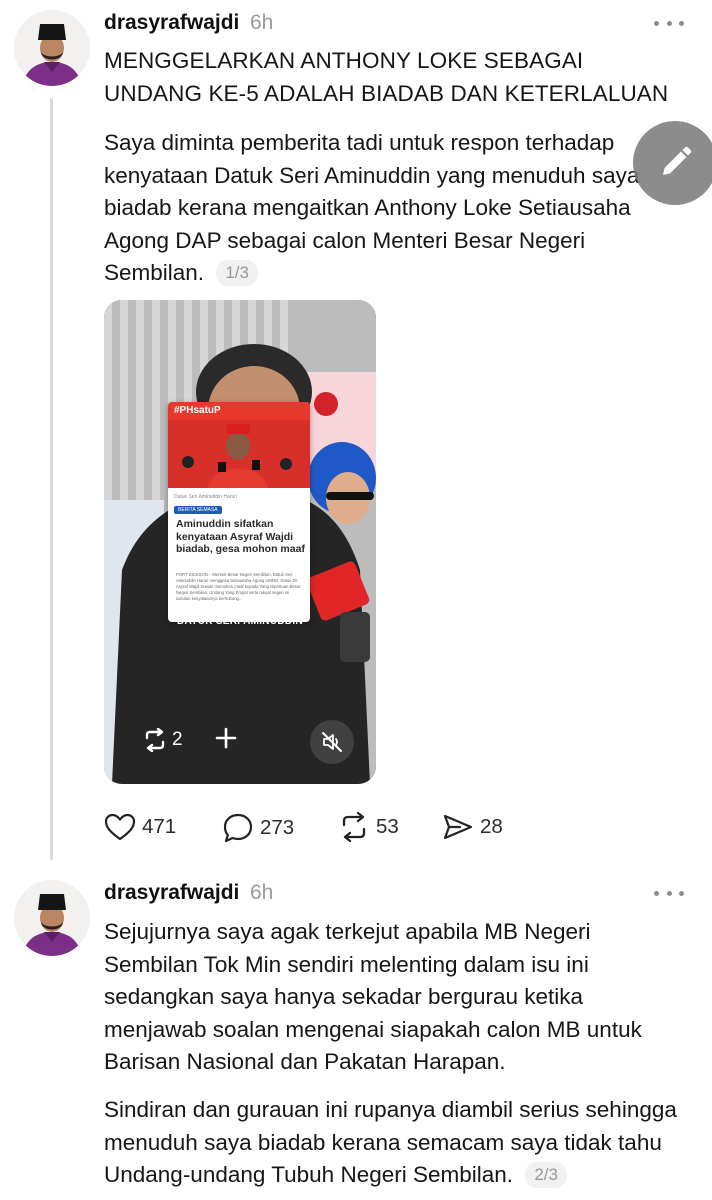  Describe the element at coordinates (206, 497) in the screenshot. I see `article-meta: Datuk Seri Aminuddin Harun` at that location.